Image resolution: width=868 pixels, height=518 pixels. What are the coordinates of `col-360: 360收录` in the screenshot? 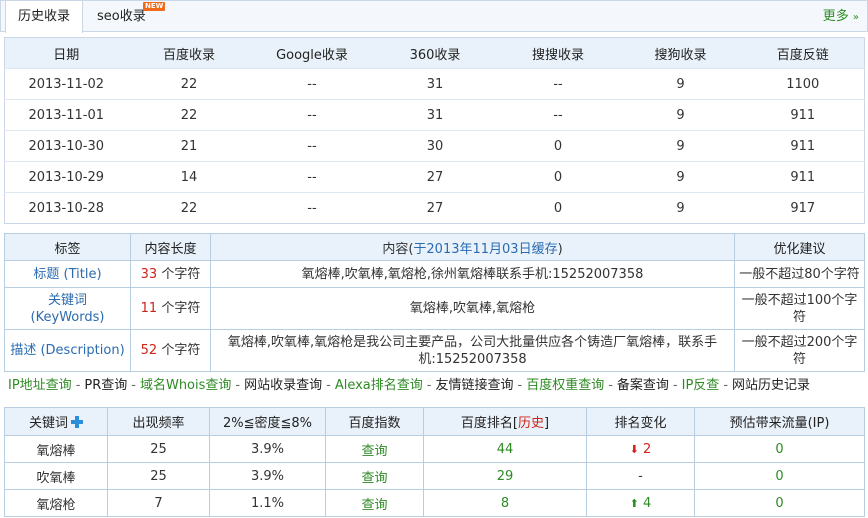 It's located at (435, 53).